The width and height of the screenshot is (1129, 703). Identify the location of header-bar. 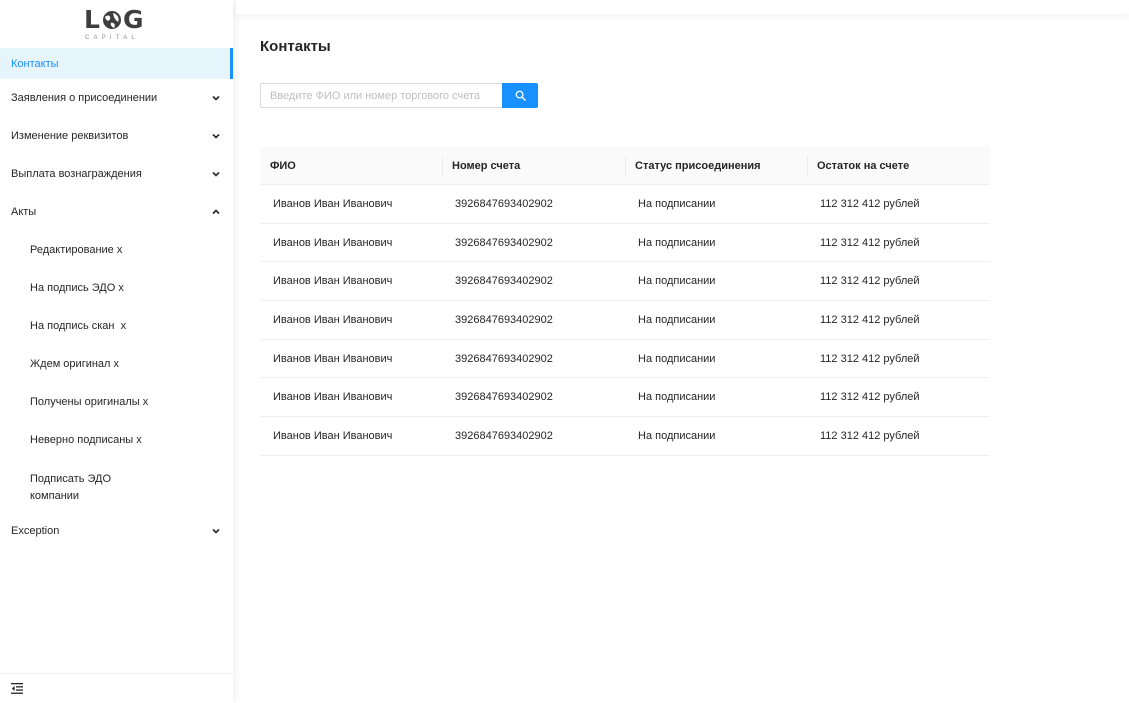
(682, 7).